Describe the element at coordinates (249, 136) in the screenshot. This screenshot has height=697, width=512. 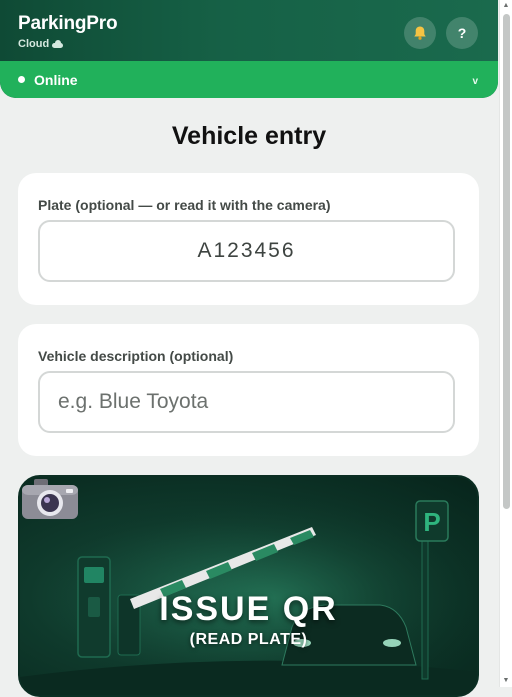
I see `page-title: Vehicle entry` at that location.